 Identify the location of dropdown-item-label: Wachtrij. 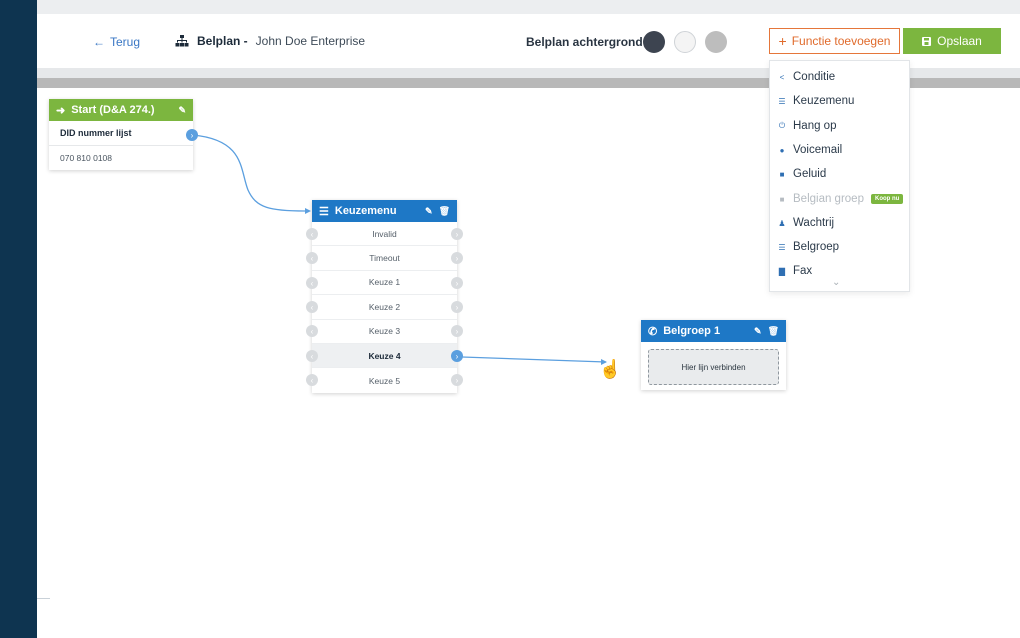
(814, 223).